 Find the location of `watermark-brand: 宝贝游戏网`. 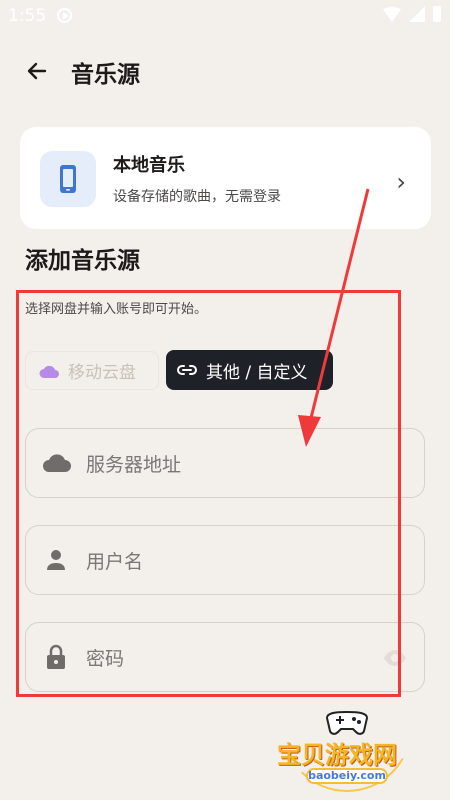

watermark-brand: 宝贝游戏网 is located at coordinates (337, 755).